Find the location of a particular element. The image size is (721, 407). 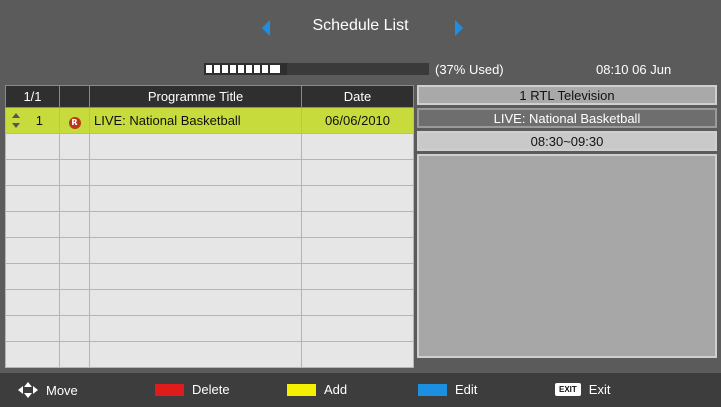

footer-key-hints: Move Delete Add Edit EXIT Exit is located at coordinates (360, 390).